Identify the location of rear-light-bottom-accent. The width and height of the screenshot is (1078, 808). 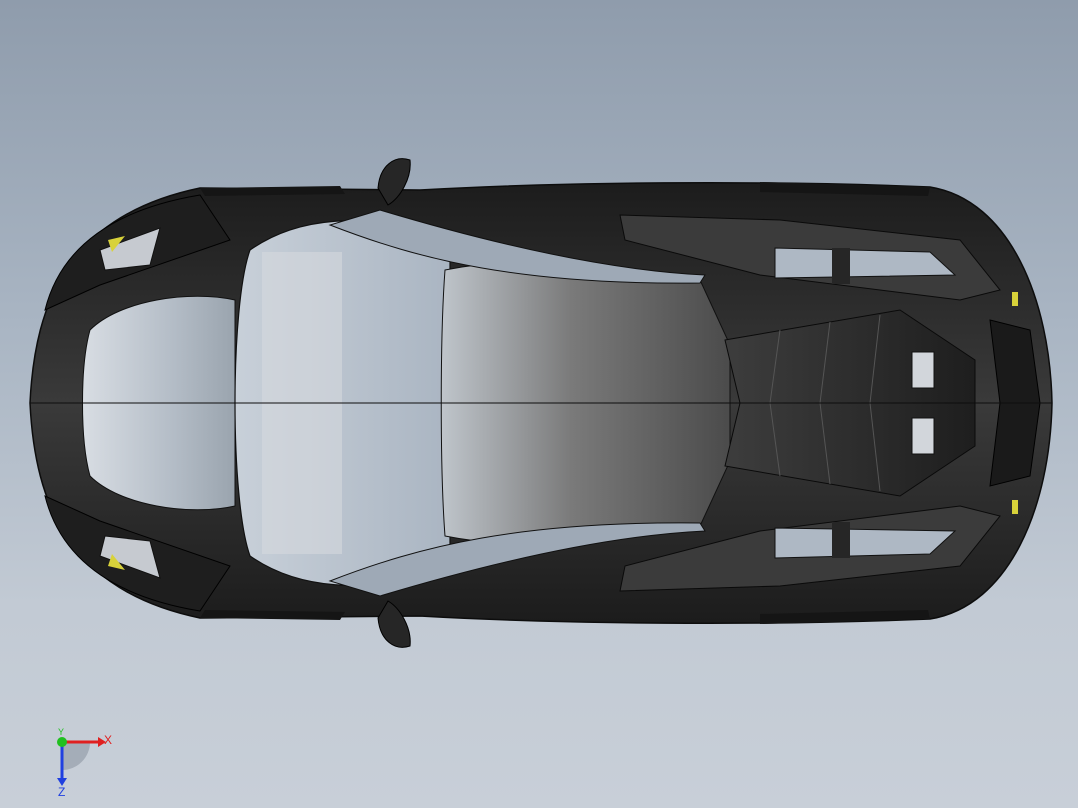
(1015, 507).